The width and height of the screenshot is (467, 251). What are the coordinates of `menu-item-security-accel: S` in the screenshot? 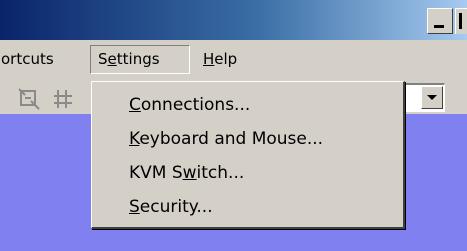 It's located at (134, 207).